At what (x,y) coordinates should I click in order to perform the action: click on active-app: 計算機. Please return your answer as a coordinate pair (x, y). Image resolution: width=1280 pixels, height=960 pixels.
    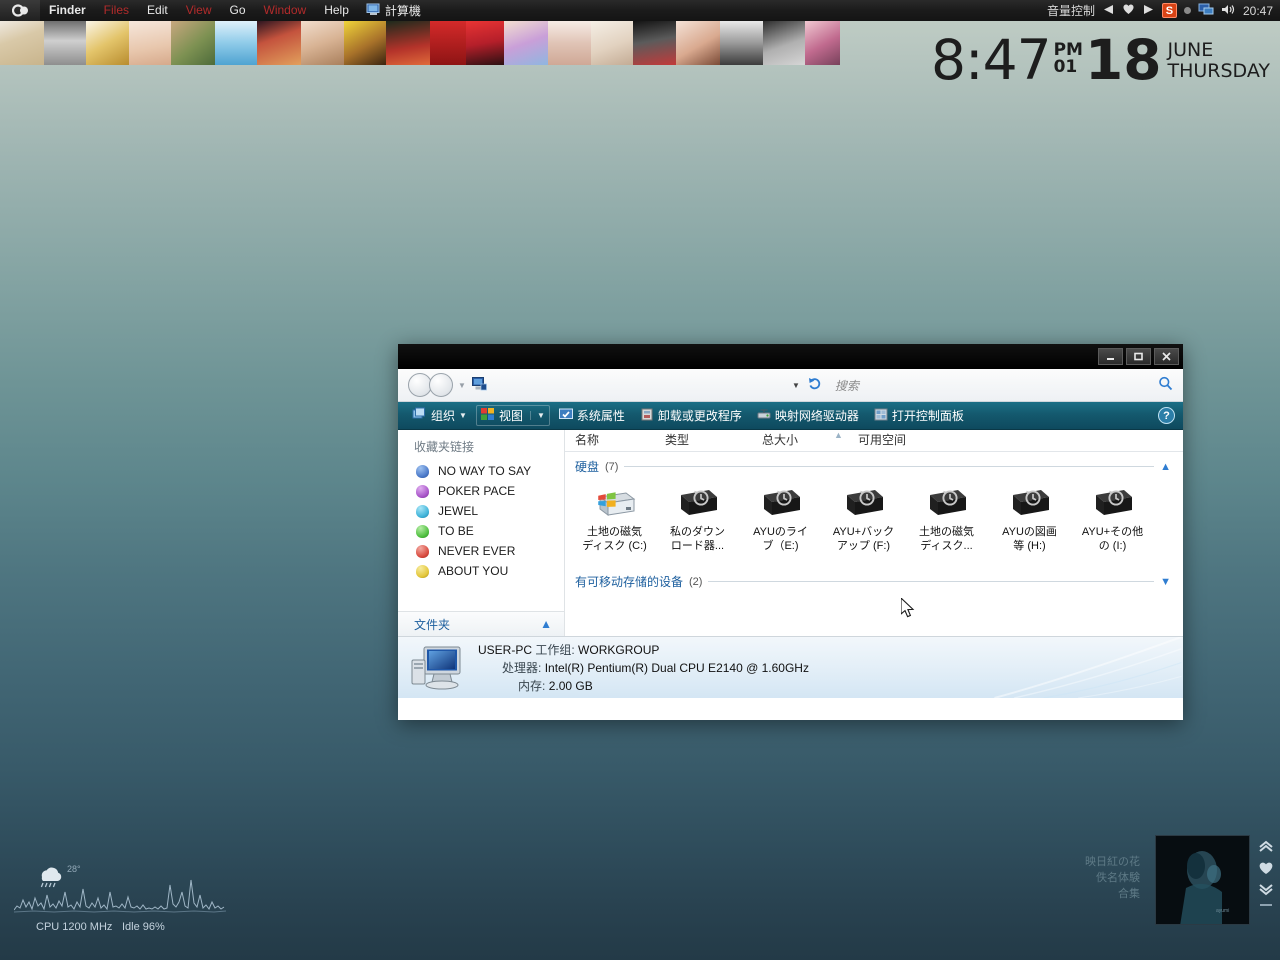
    Looking at the image, I should click on (393, 10).